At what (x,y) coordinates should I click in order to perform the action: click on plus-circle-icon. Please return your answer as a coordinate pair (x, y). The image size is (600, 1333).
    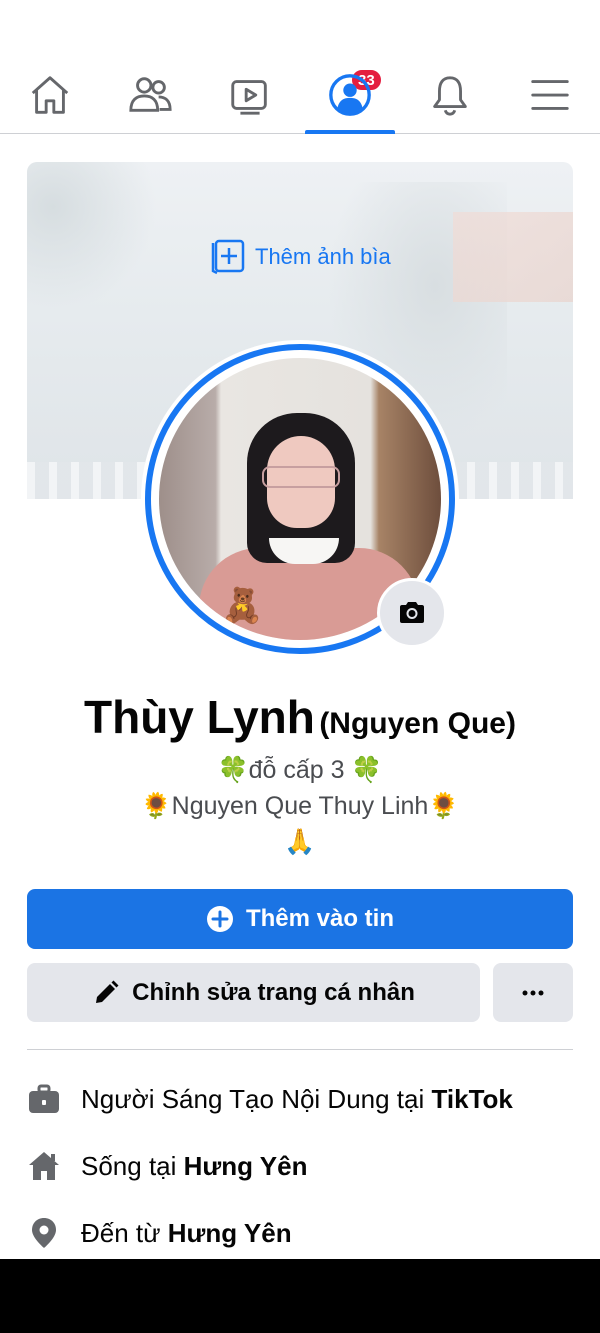
    Looking at the image, I should click on (219, 919).